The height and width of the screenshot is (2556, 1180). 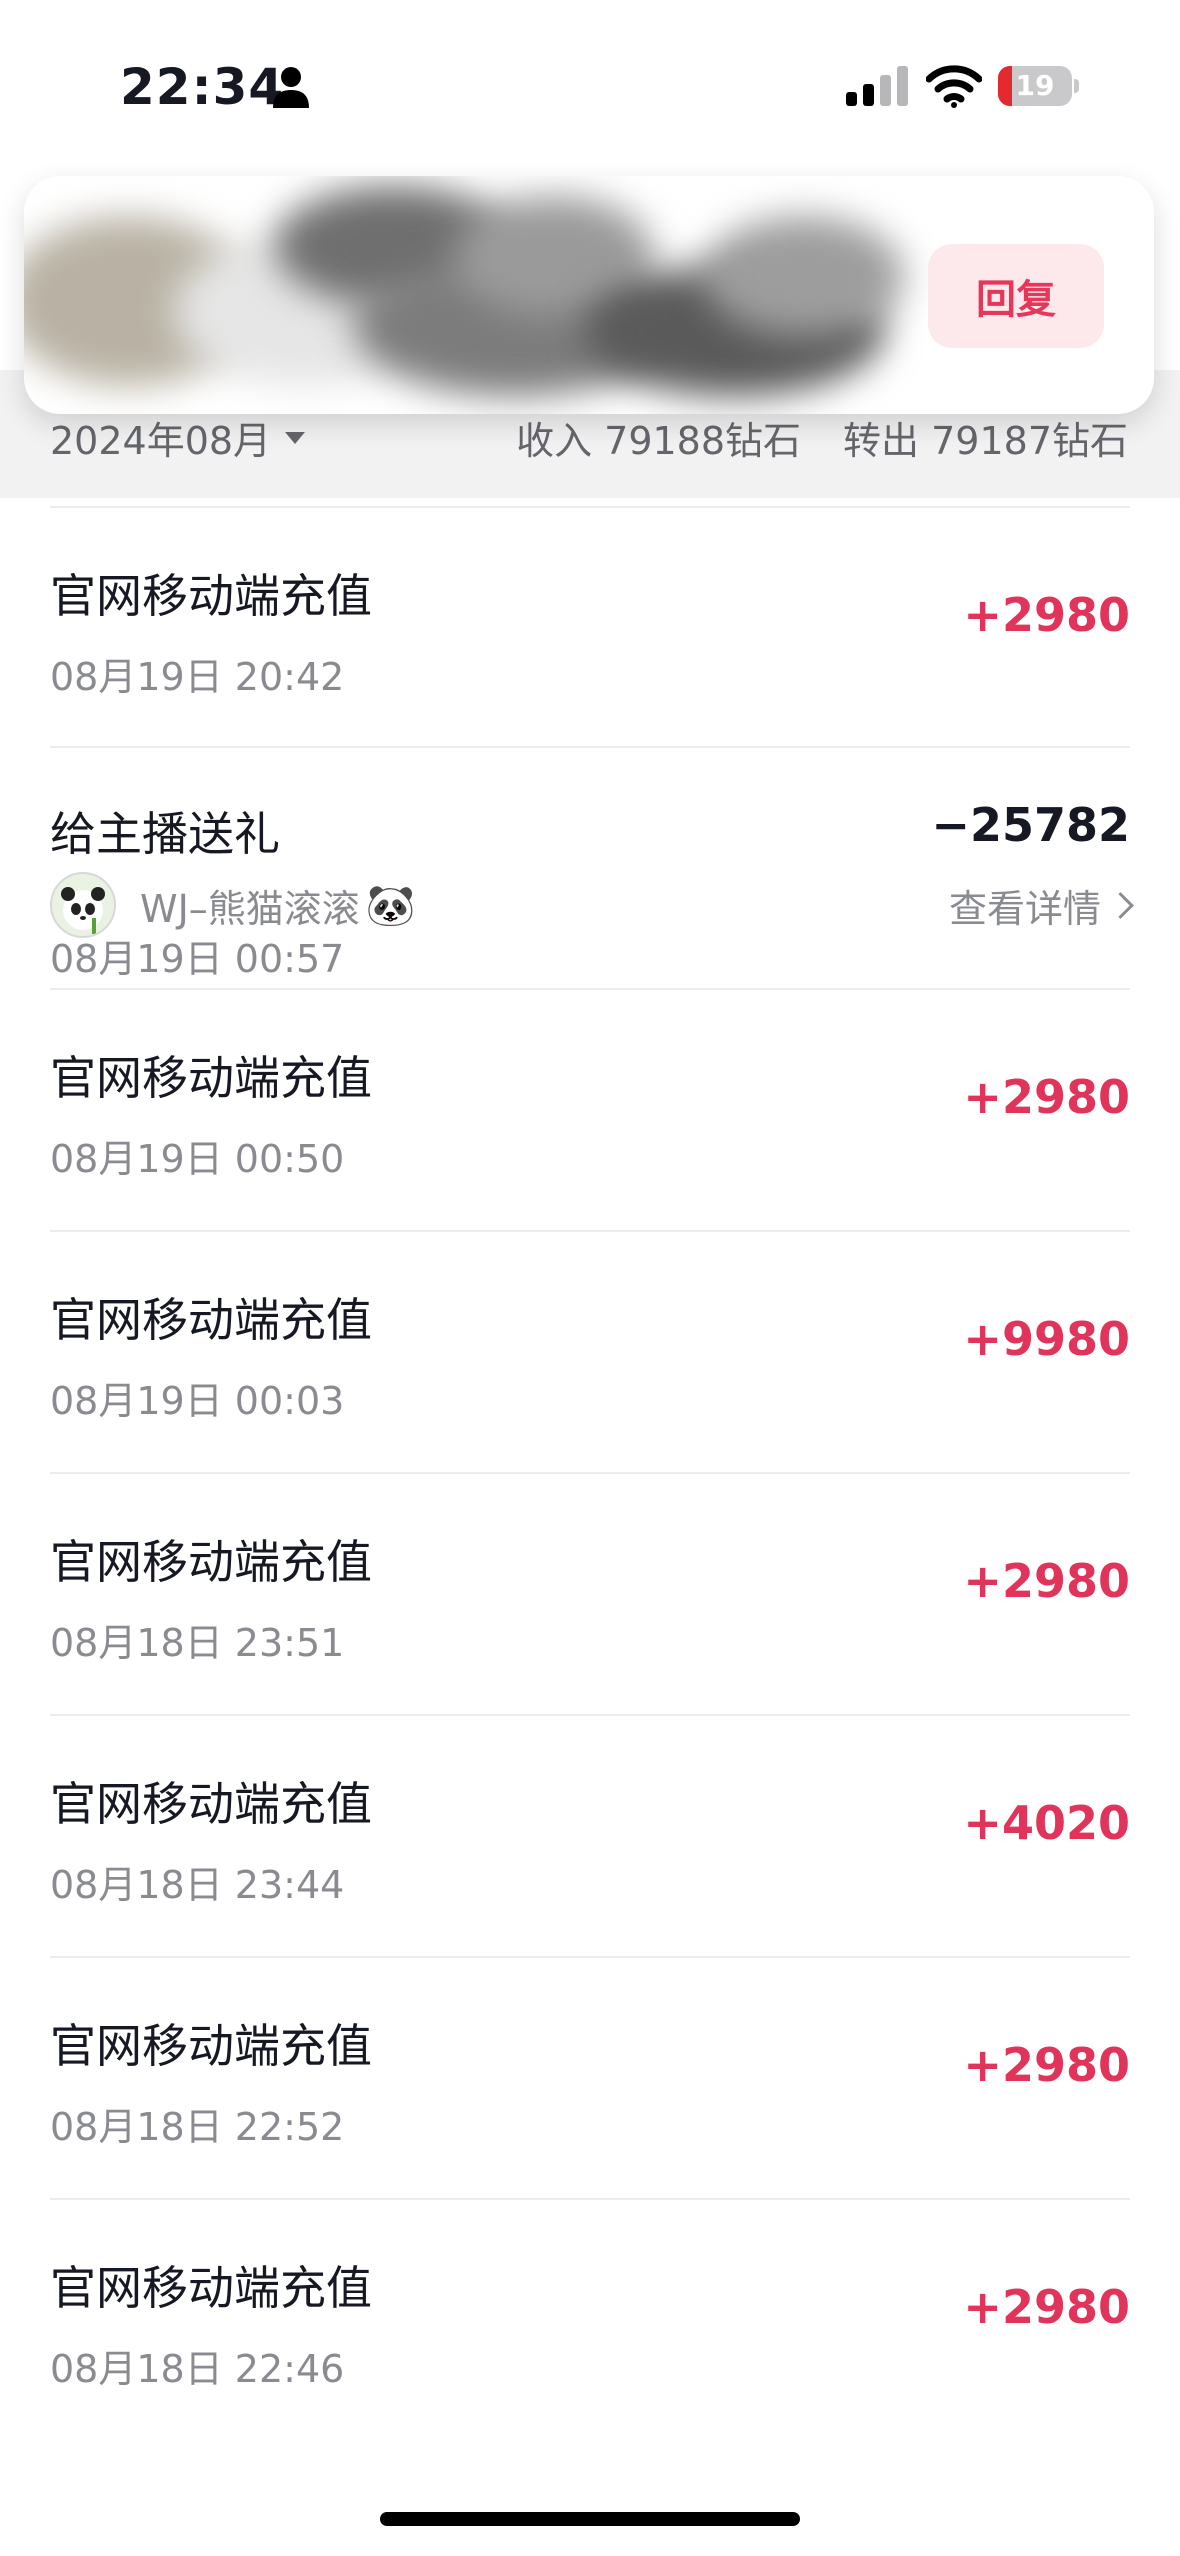 I want to click on chevron-right-icon, so click(x=1120, y=905).